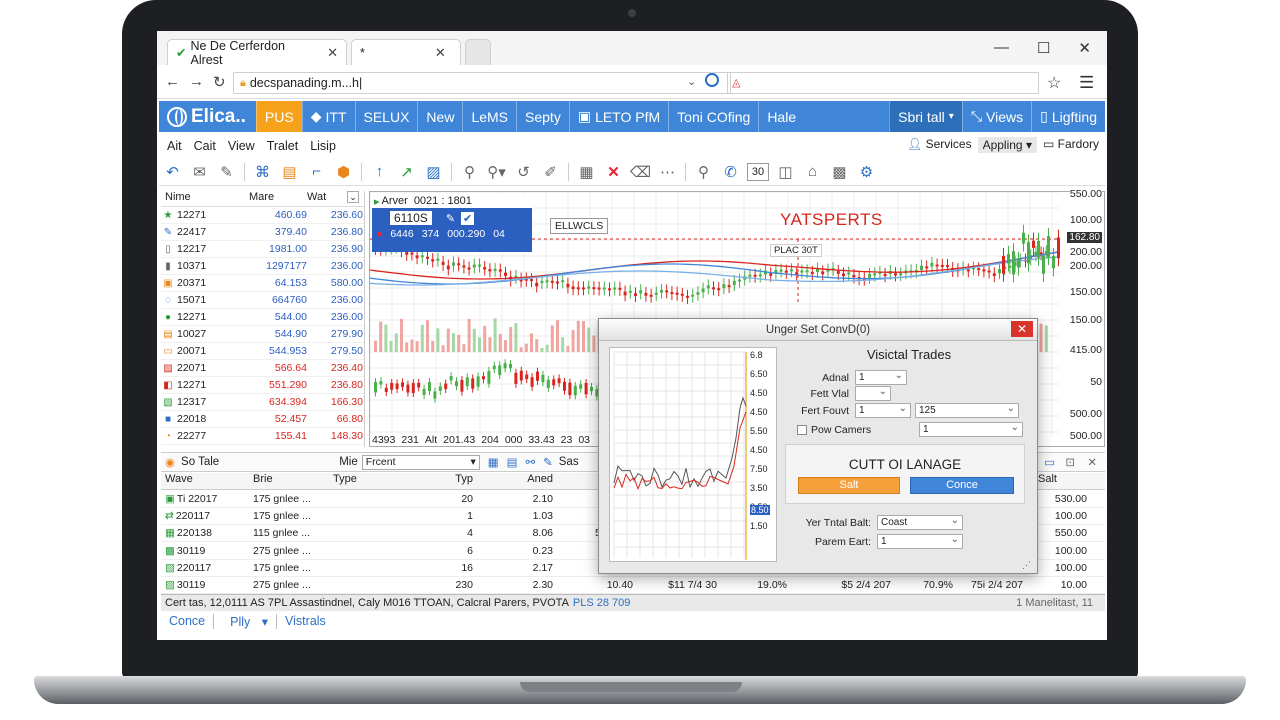 The height and width of the screenshot is (720, 1280). I want to click on col-header-mare: Mare, so click(278, 198).